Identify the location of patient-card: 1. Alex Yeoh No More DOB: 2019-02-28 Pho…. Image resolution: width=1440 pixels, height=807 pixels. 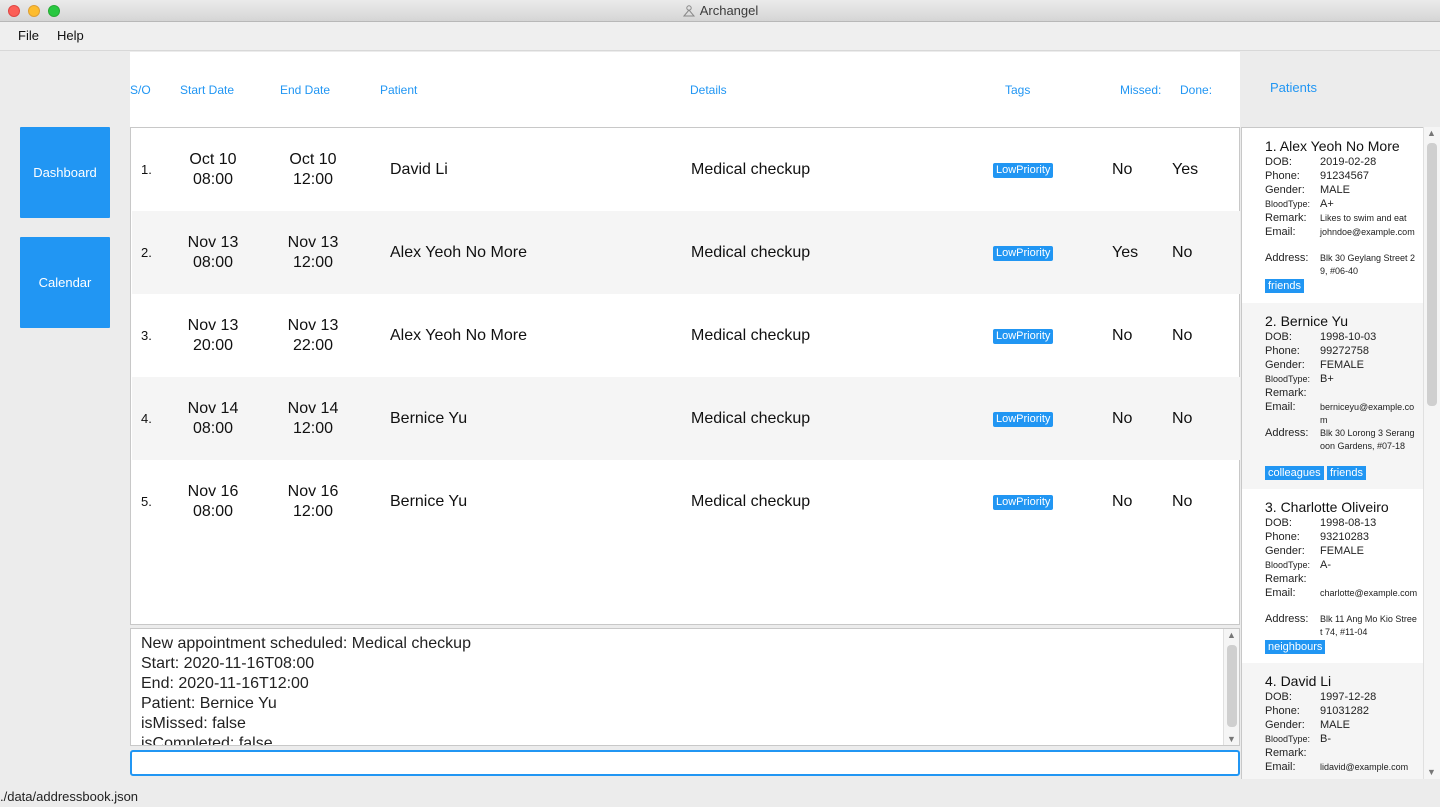
(1332, 215).